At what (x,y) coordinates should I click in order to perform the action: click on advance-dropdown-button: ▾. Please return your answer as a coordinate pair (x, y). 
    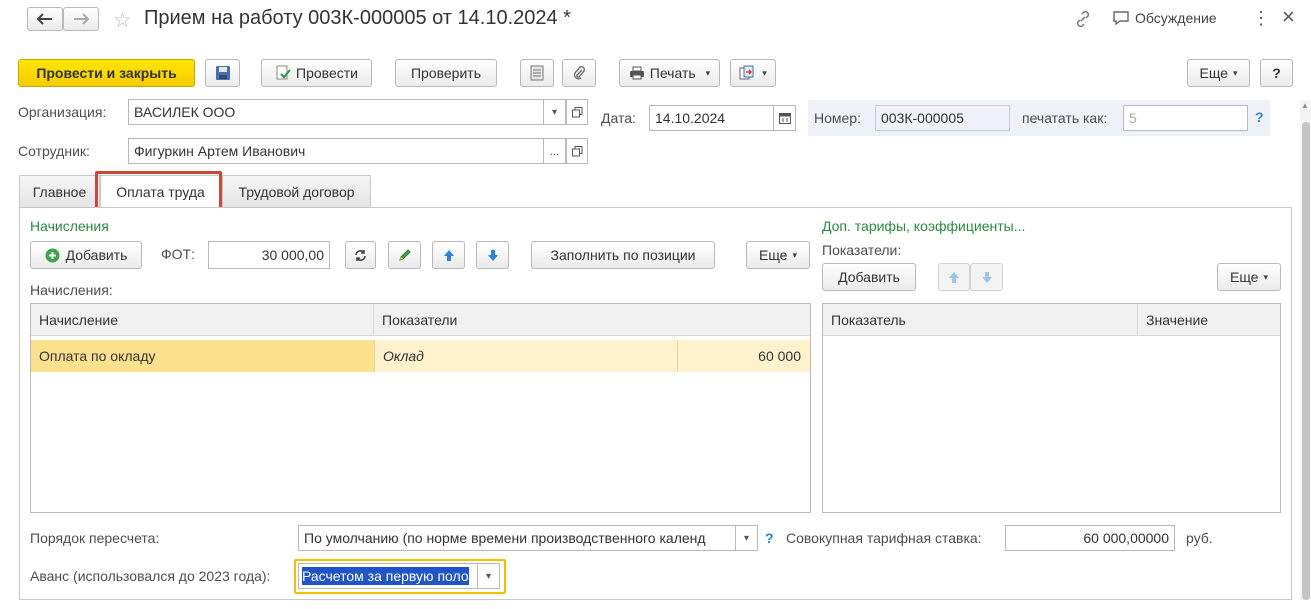
    Looking at the image, I should click on (489, 576).